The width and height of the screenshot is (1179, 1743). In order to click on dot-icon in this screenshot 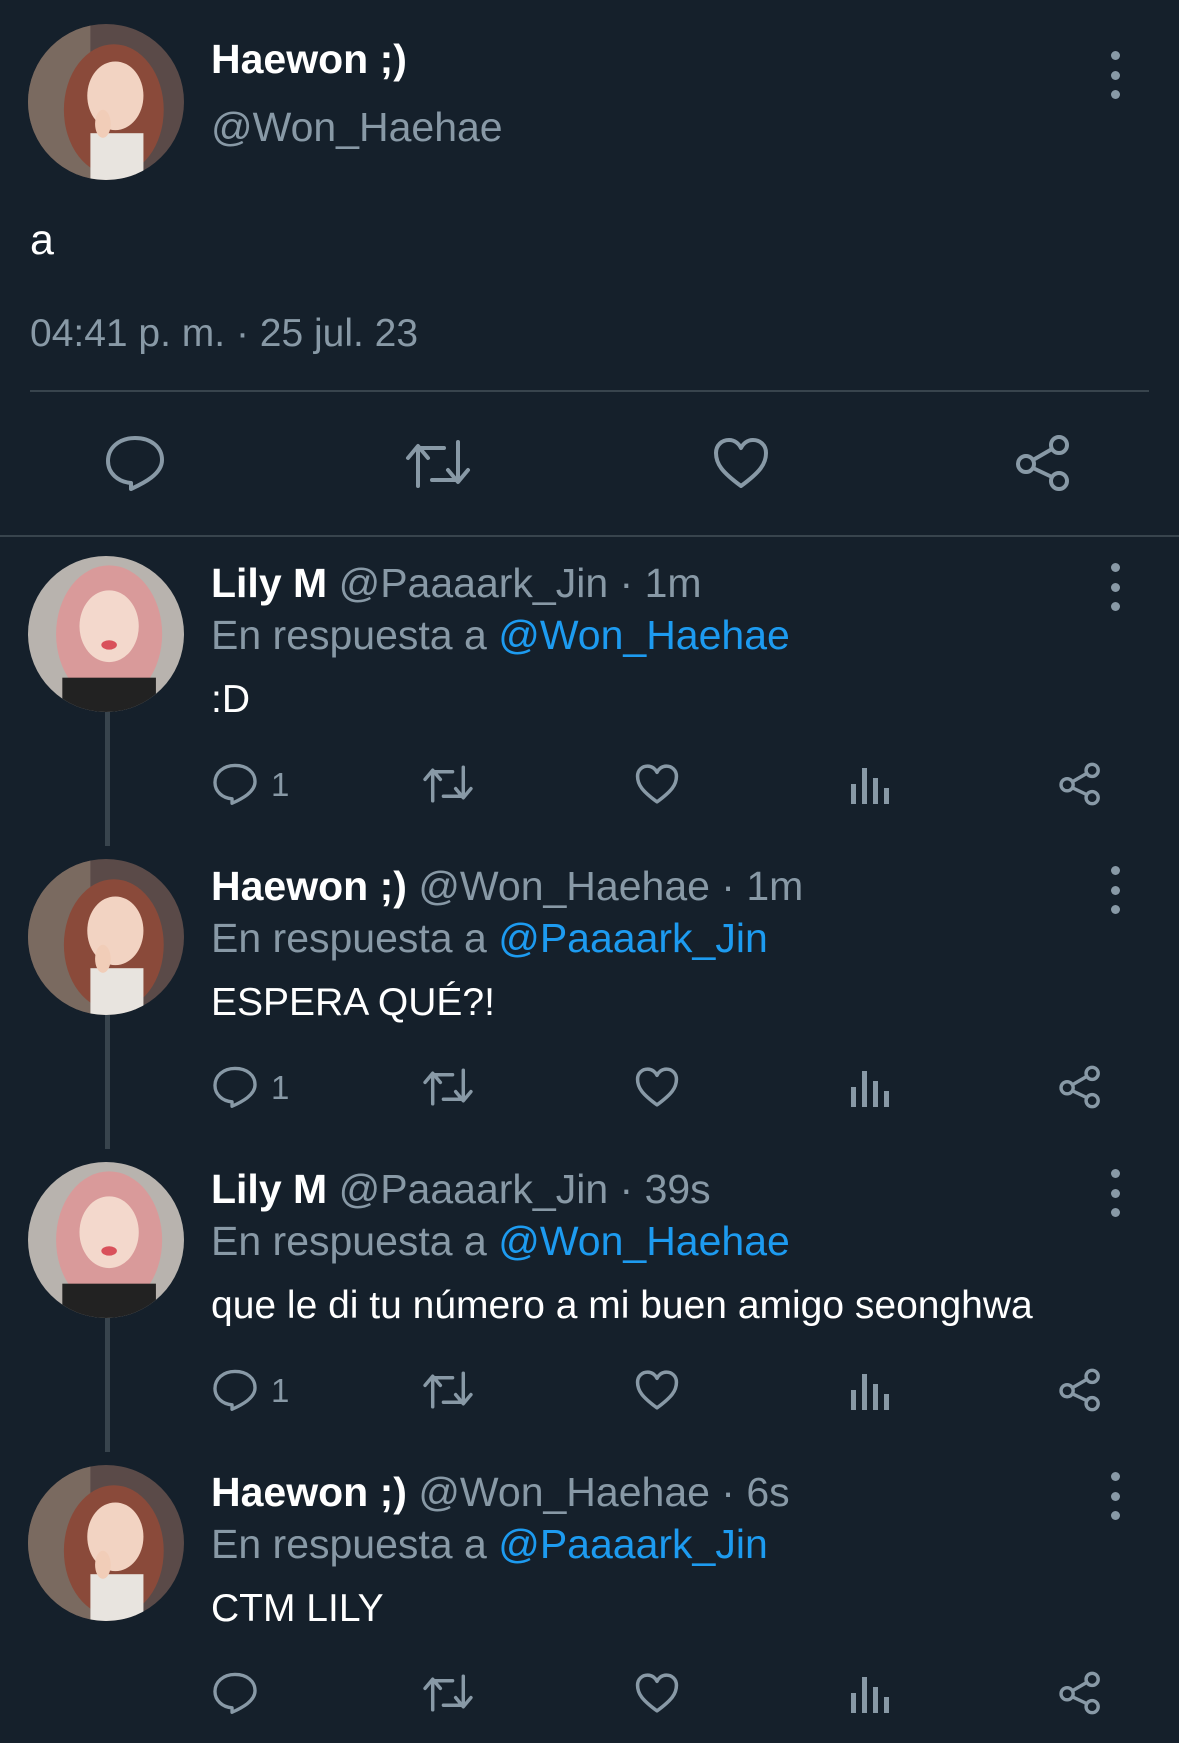, I will do `click(1115, 55)`.